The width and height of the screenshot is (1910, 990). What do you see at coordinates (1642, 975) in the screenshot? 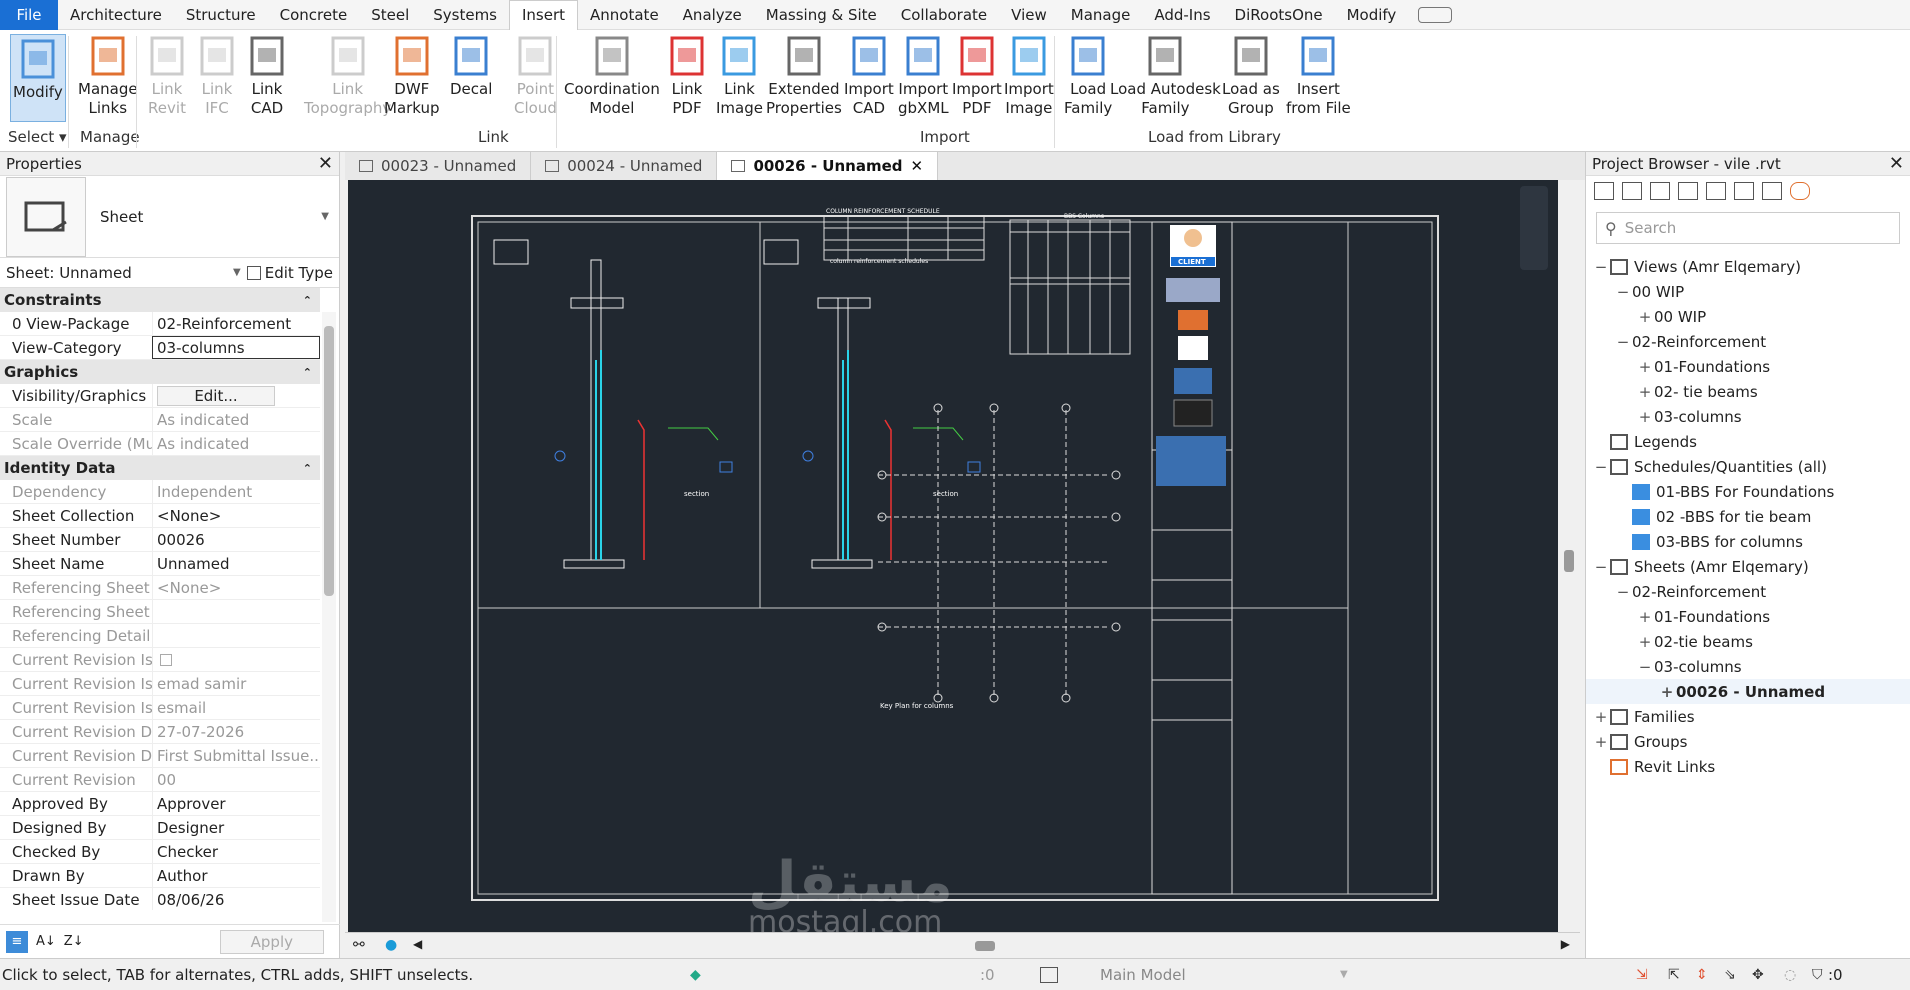
I see `select-links-icon: ⇲` at bounding box center [1642, 975].